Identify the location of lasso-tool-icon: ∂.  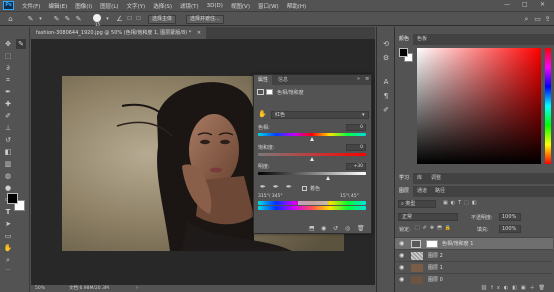
(8, 68).